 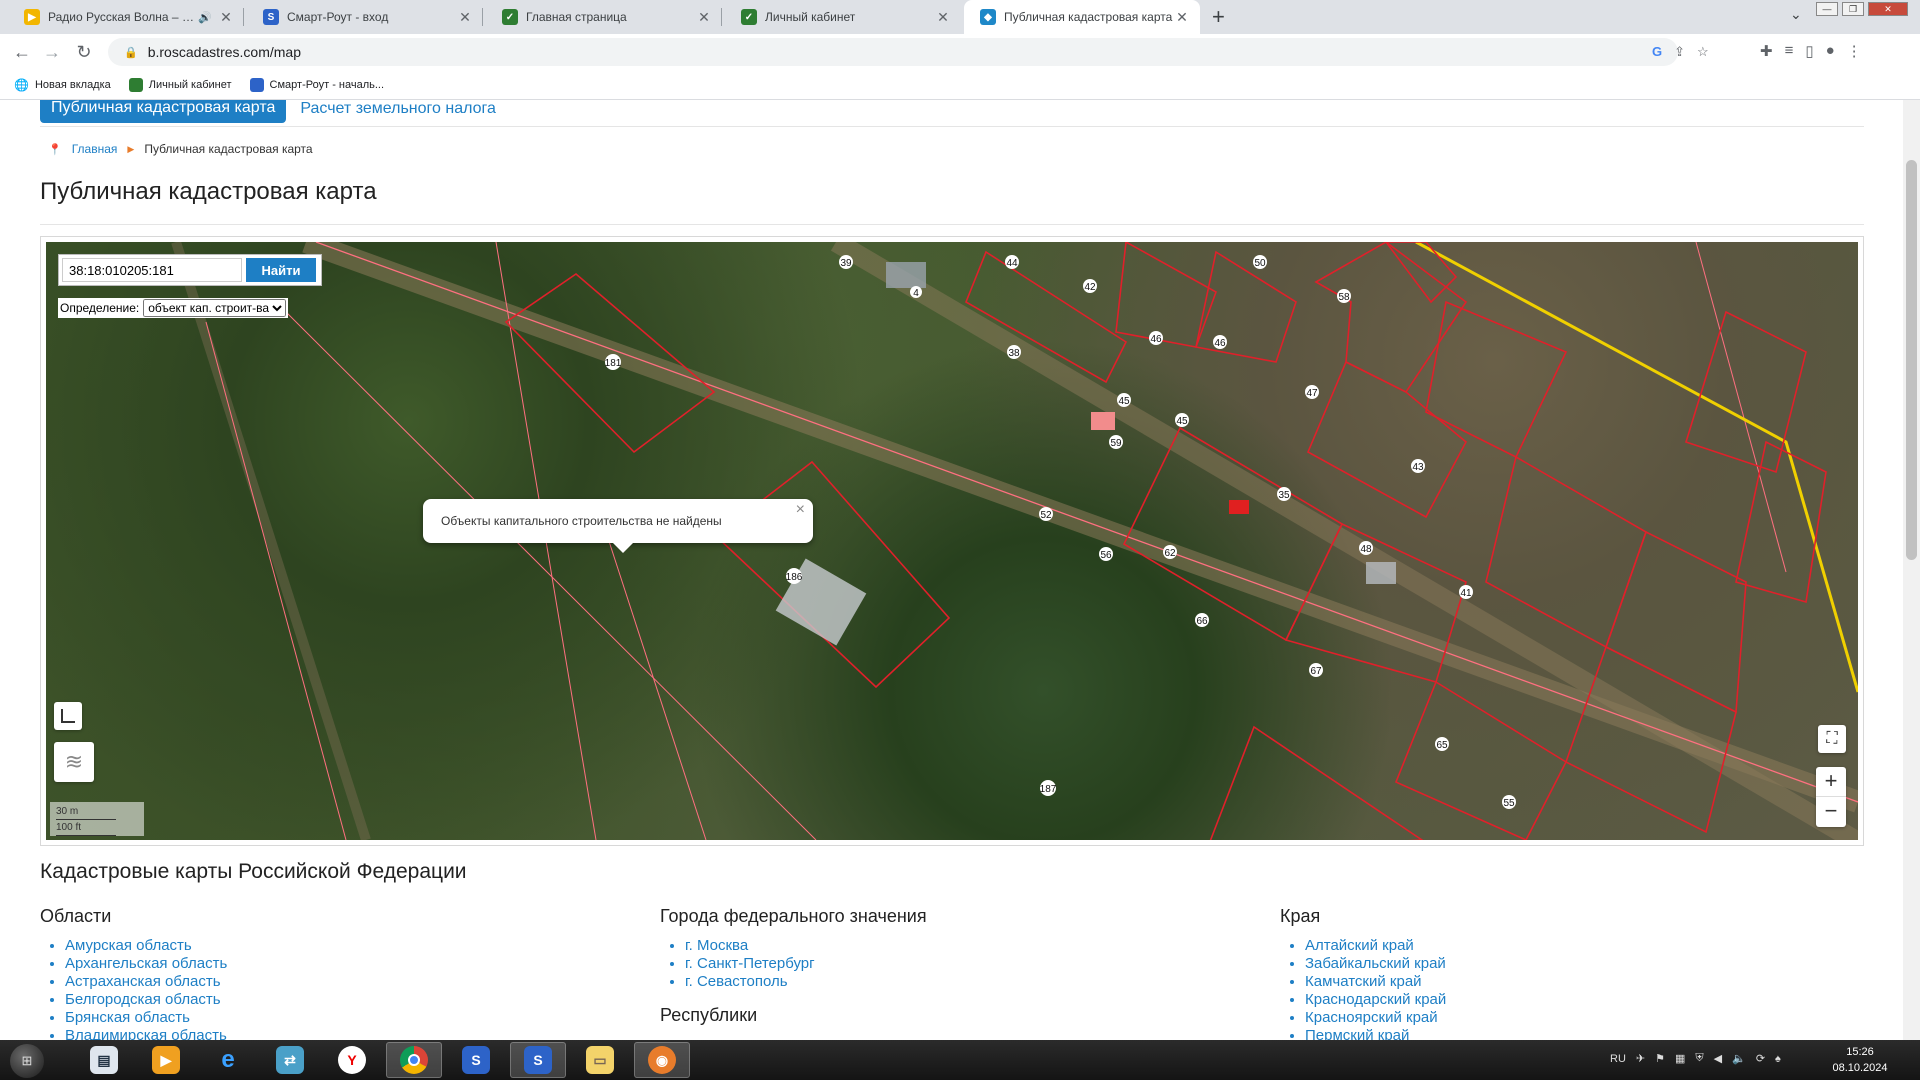 I want to click on nav-cadastral-map: Публичная кадастровая карта, so click(x=163, y=111).